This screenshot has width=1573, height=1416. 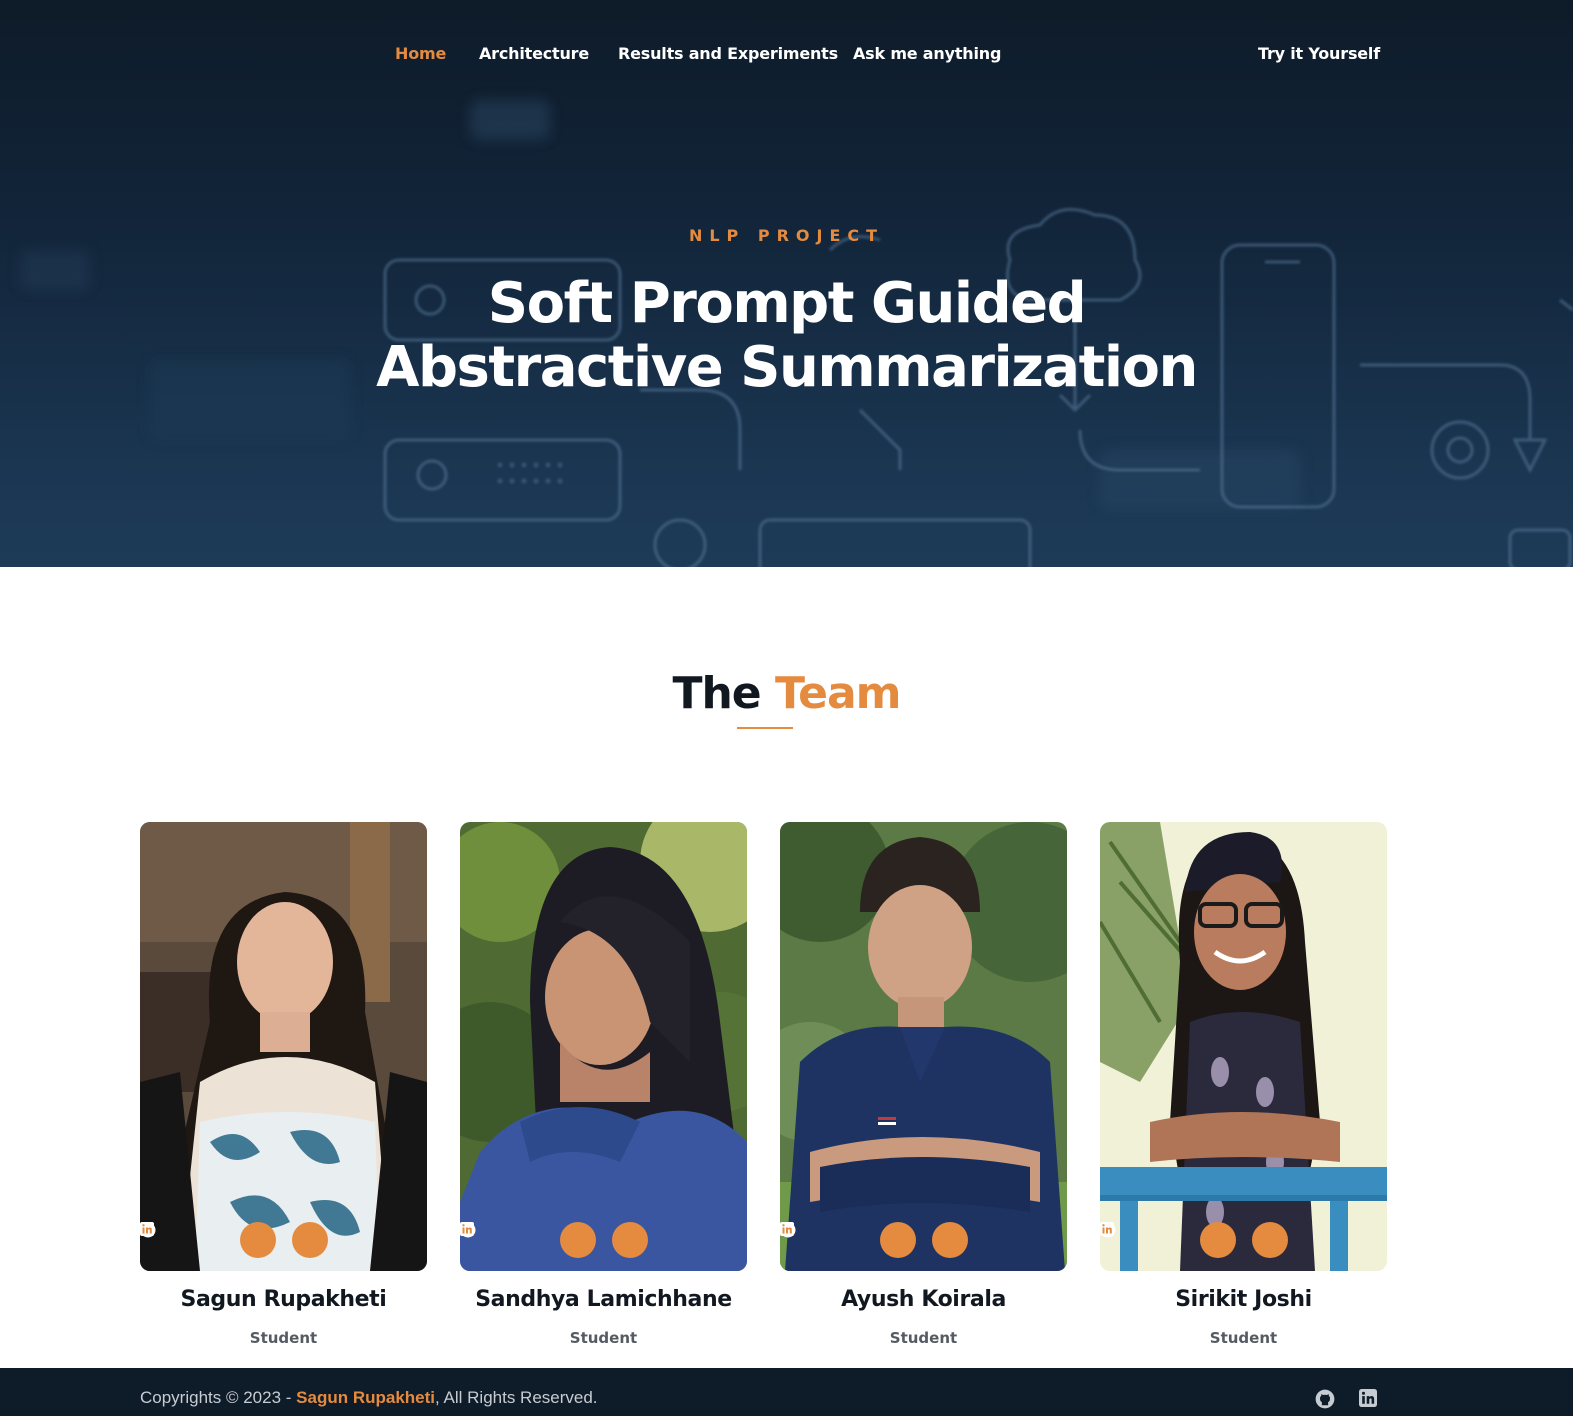 I want to click on copyright-author-link: Sagun Rupakheti, so click(x=365, y=1397).